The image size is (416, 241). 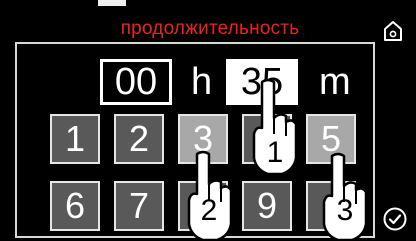 What do you see at coordinates (275, 127) in the screenshot?
I see `hand-pointer-icon: 1` at bounding box center [275, 127].